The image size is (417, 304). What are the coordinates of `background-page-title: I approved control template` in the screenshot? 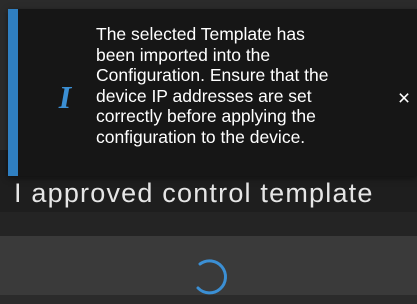 It's located at (194, 193).